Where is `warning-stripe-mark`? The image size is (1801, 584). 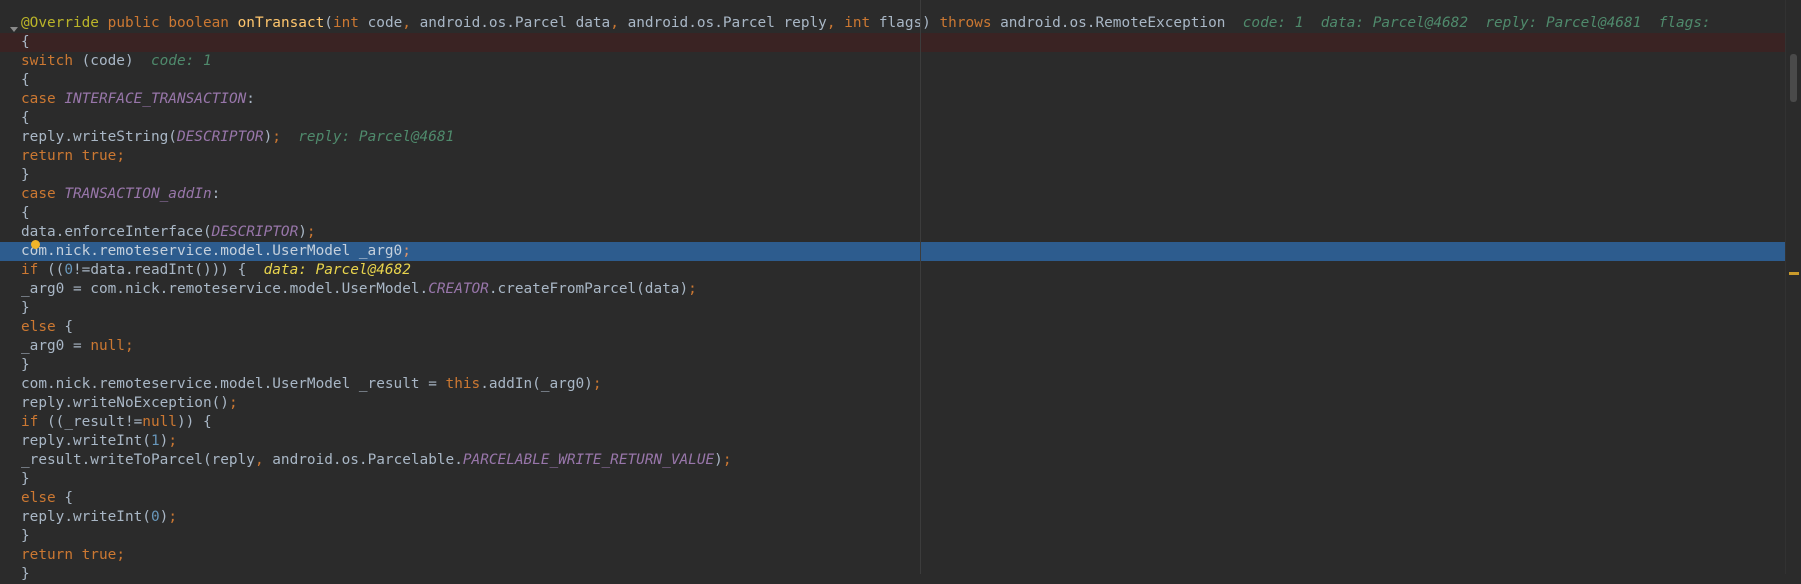 warning-stripe-mark is located at coordinates (1794, 273).